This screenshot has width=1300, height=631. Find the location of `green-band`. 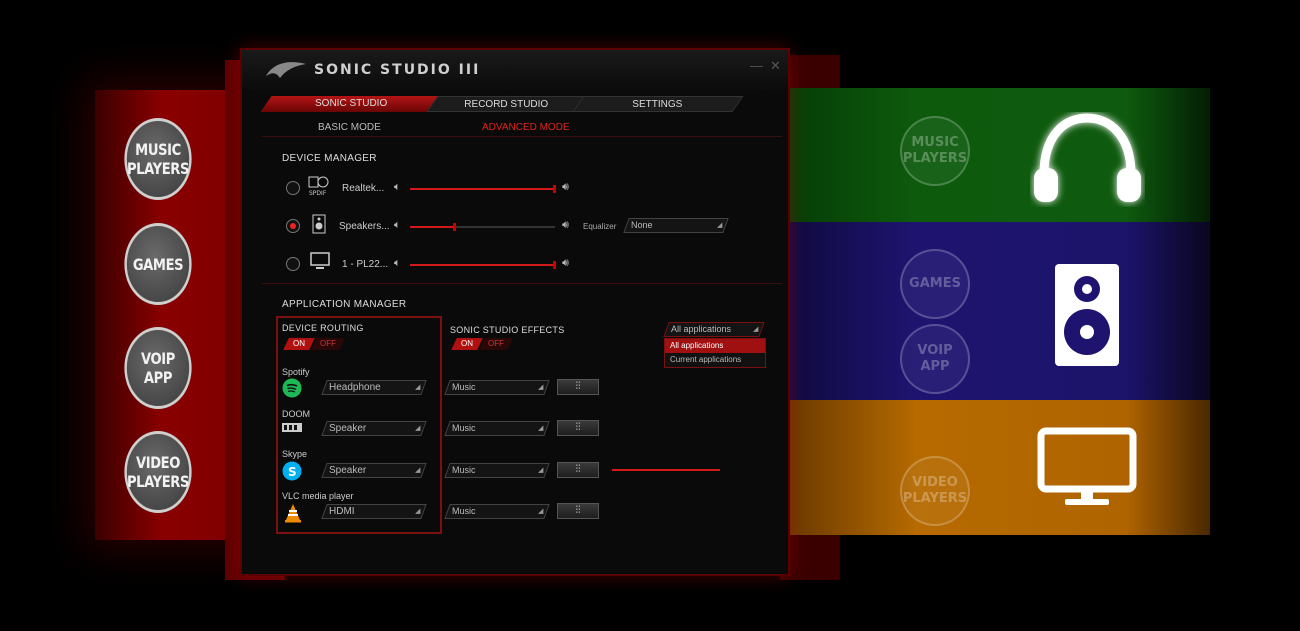

green-band is located at coordinates (1000, 163).